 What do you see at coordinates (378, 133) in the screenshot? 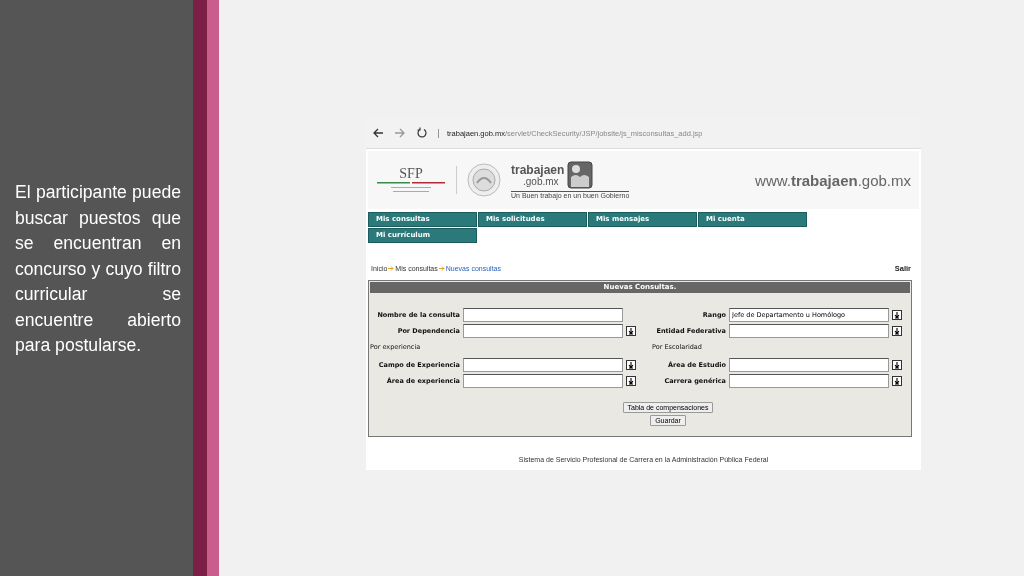
I see `back-icon` at bounding box center [378, 133].